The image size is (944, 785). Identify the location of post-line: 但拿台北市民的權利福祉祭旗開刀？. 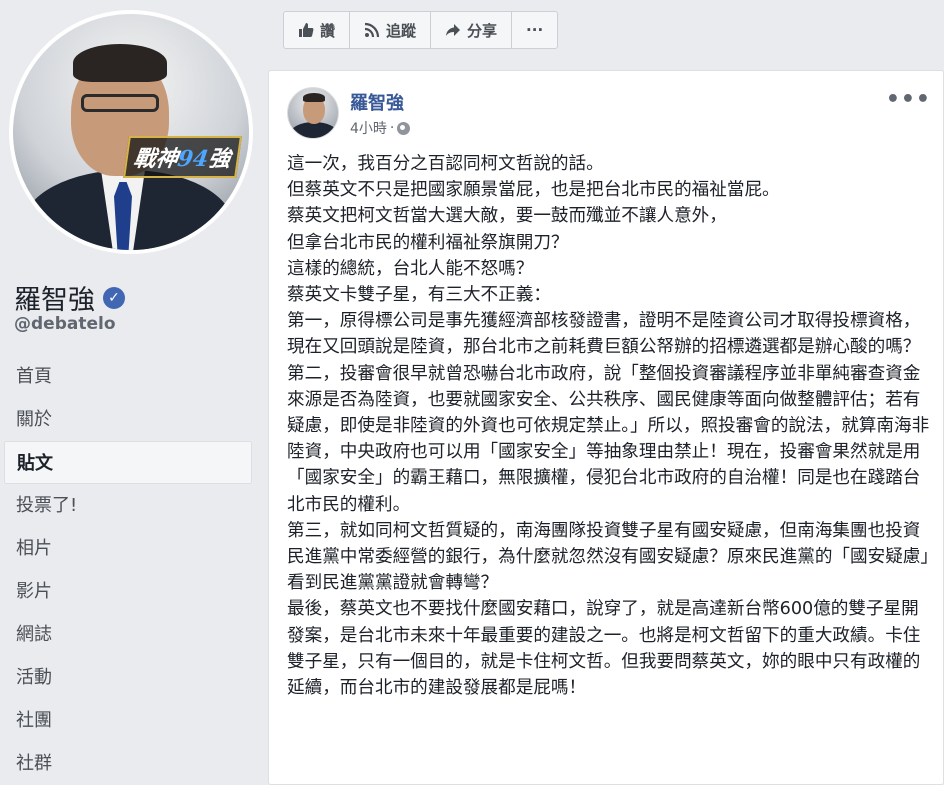
(428, 242).